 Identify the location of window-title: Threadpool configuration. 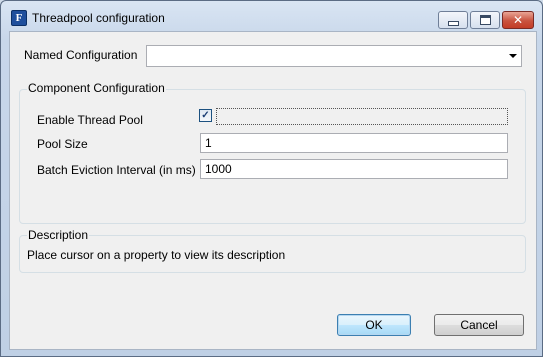
(98, 18).